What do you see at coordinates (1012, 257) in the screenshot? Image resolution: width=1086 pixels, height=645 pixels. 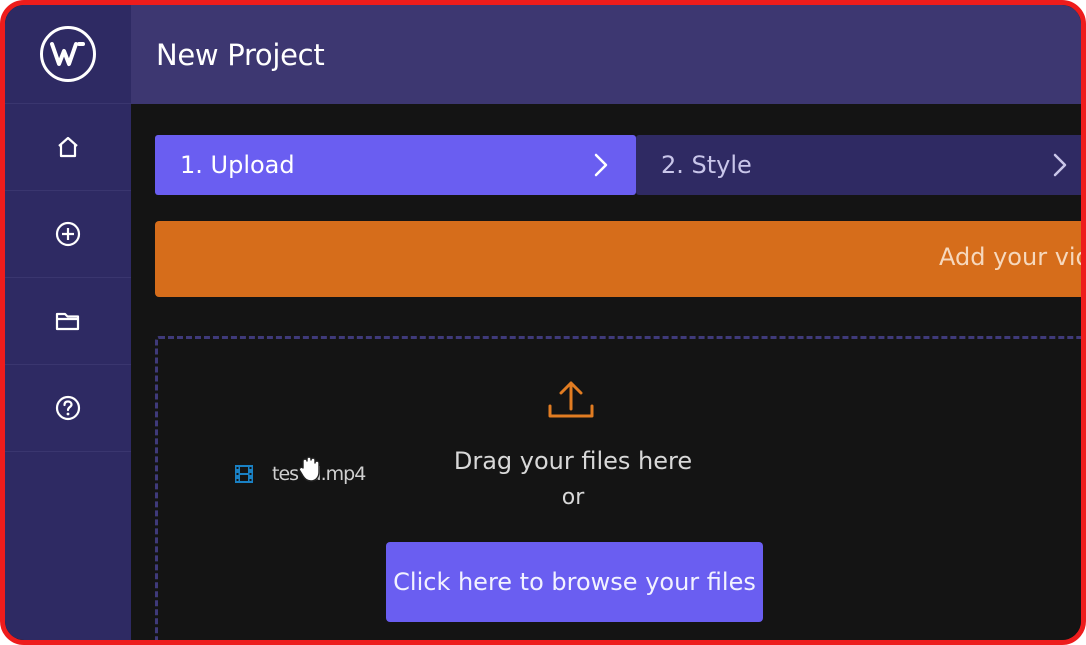 I see `banner-text: Add your vid` at bounding box center [1012, 257].